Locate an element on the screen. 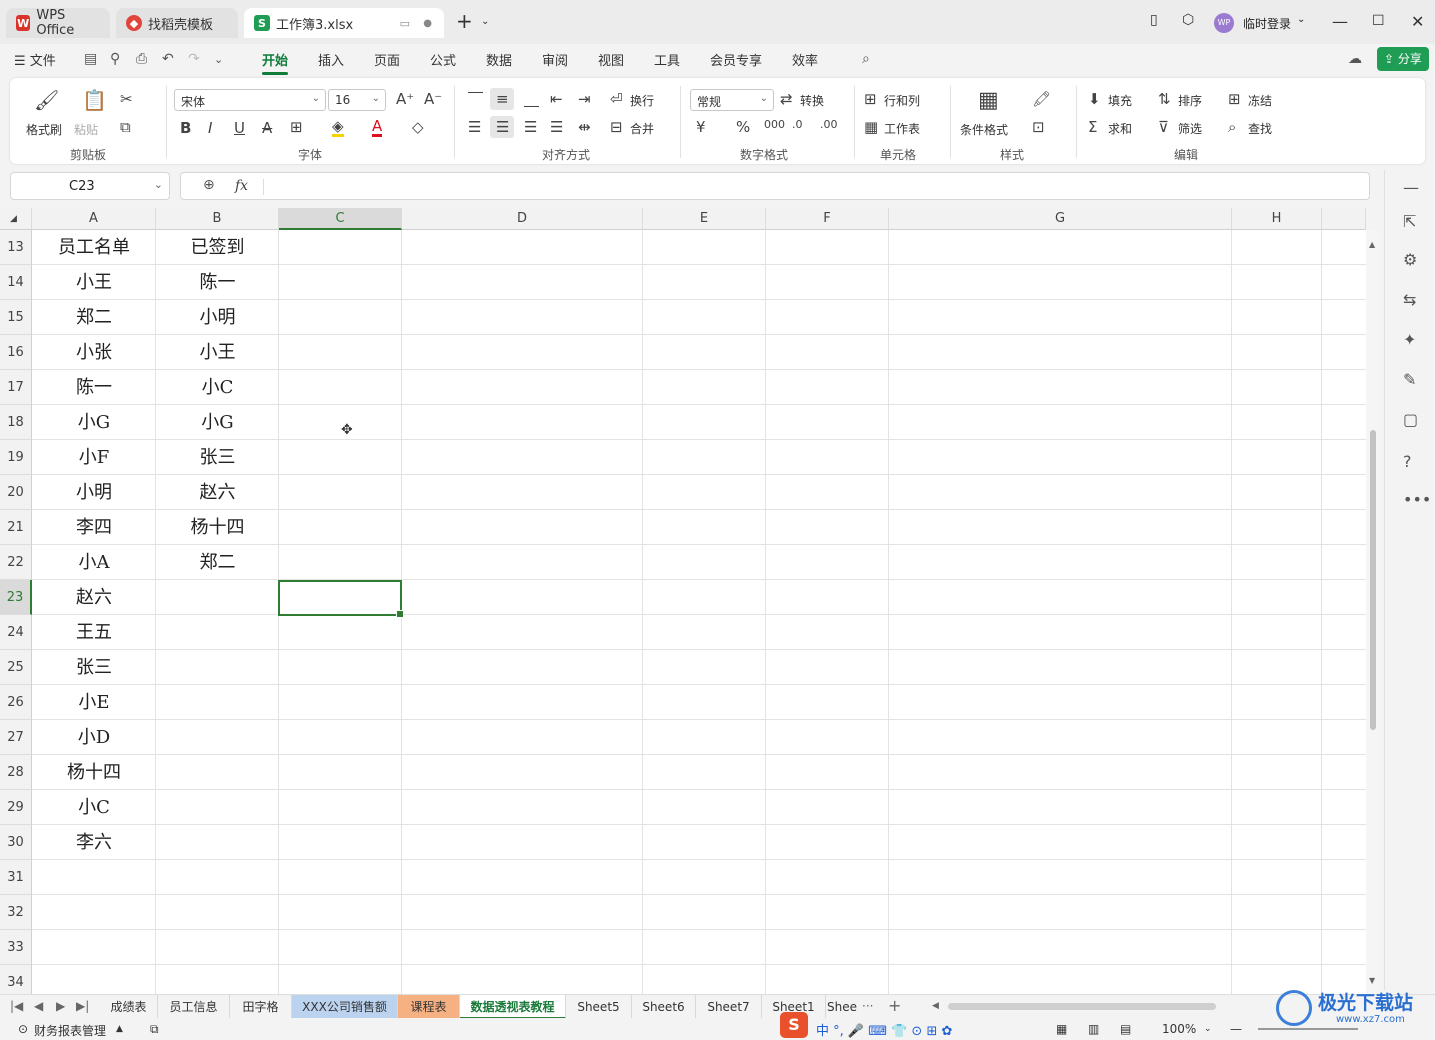 The image size is (1435, 1040). tools-icon: ✎ is located at coordinates (1409, 379).